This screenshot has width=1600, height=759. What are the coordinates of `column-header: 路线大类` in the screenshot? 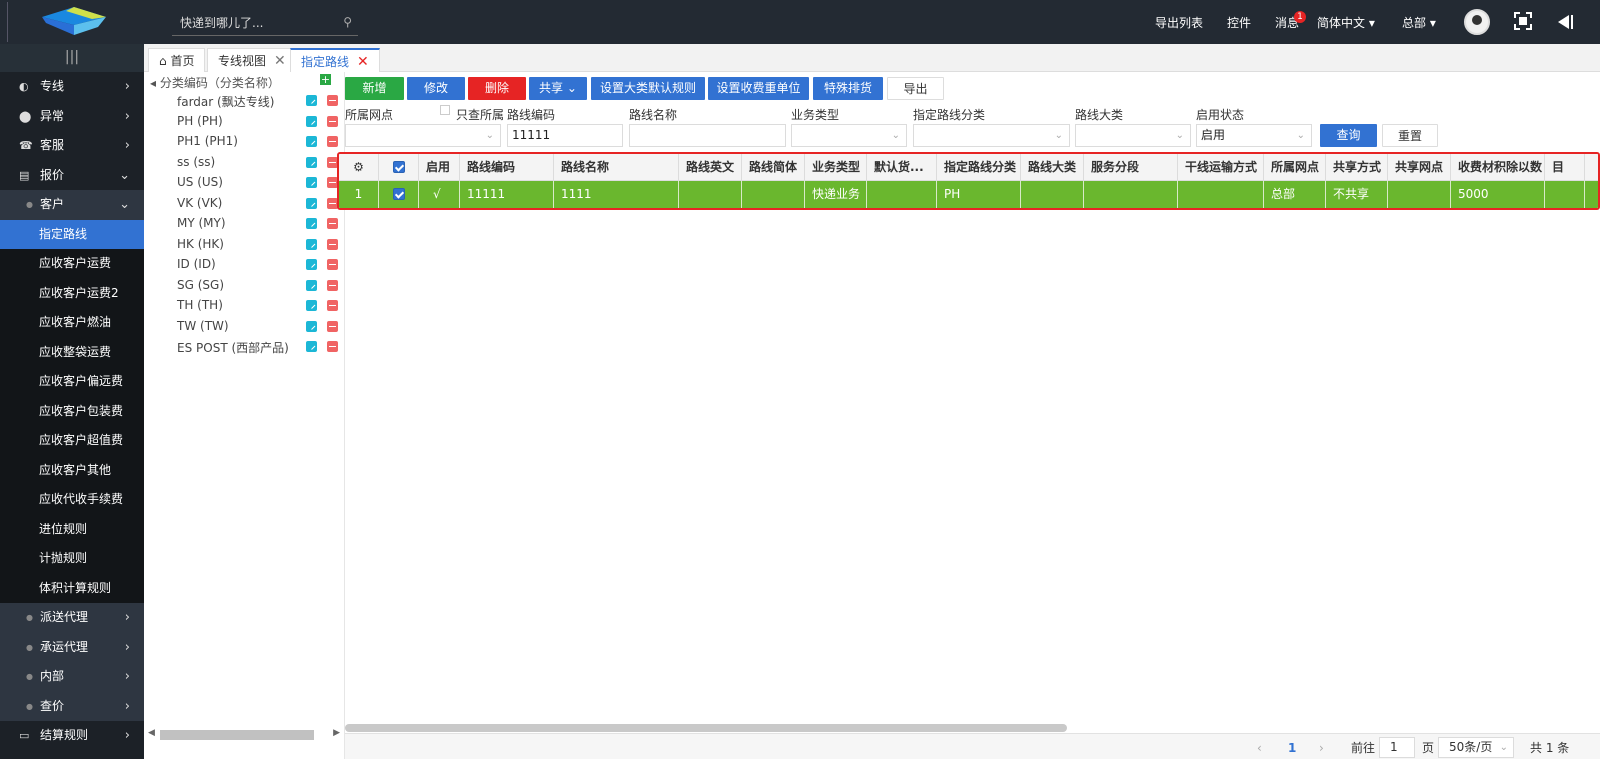 It's located at (1052, 167).